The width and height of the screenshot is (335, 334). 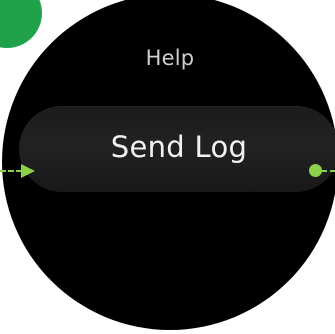 I want to click on page-title: Help, so click(x=170, y=58).